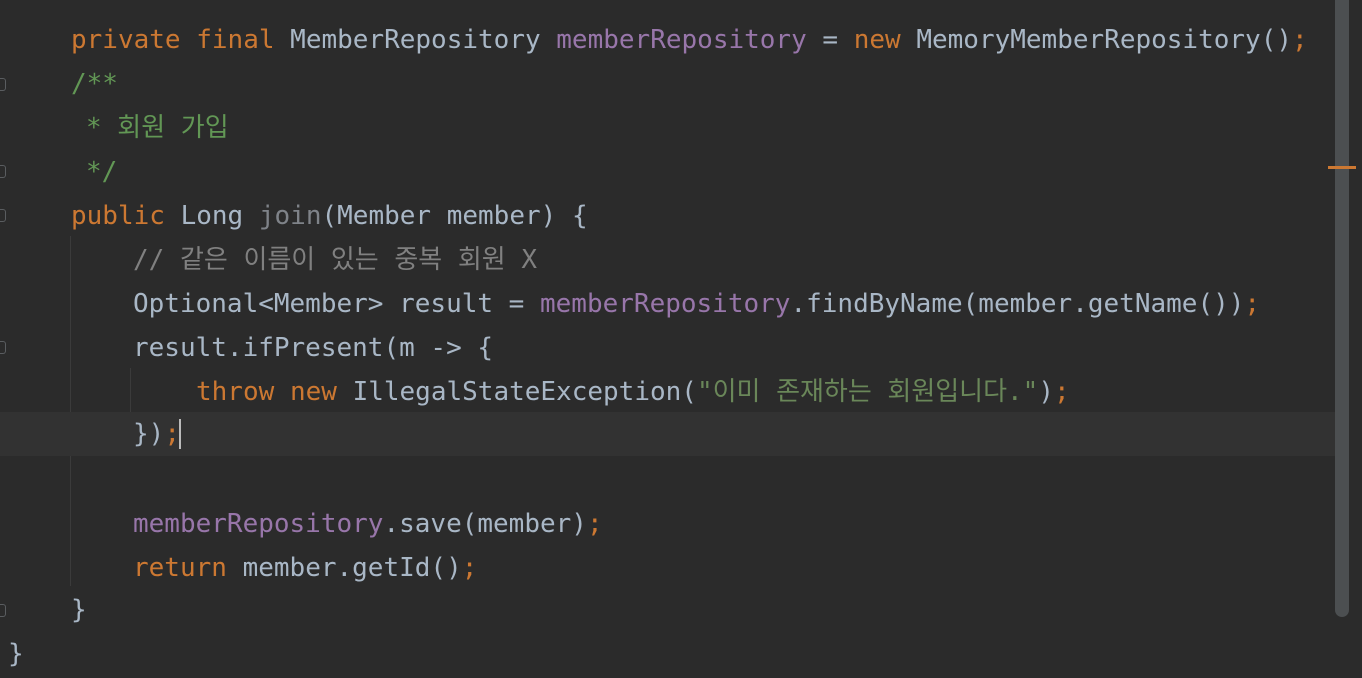  I want to click on constructor-call: IllegalStateException(, so click(524, 392).